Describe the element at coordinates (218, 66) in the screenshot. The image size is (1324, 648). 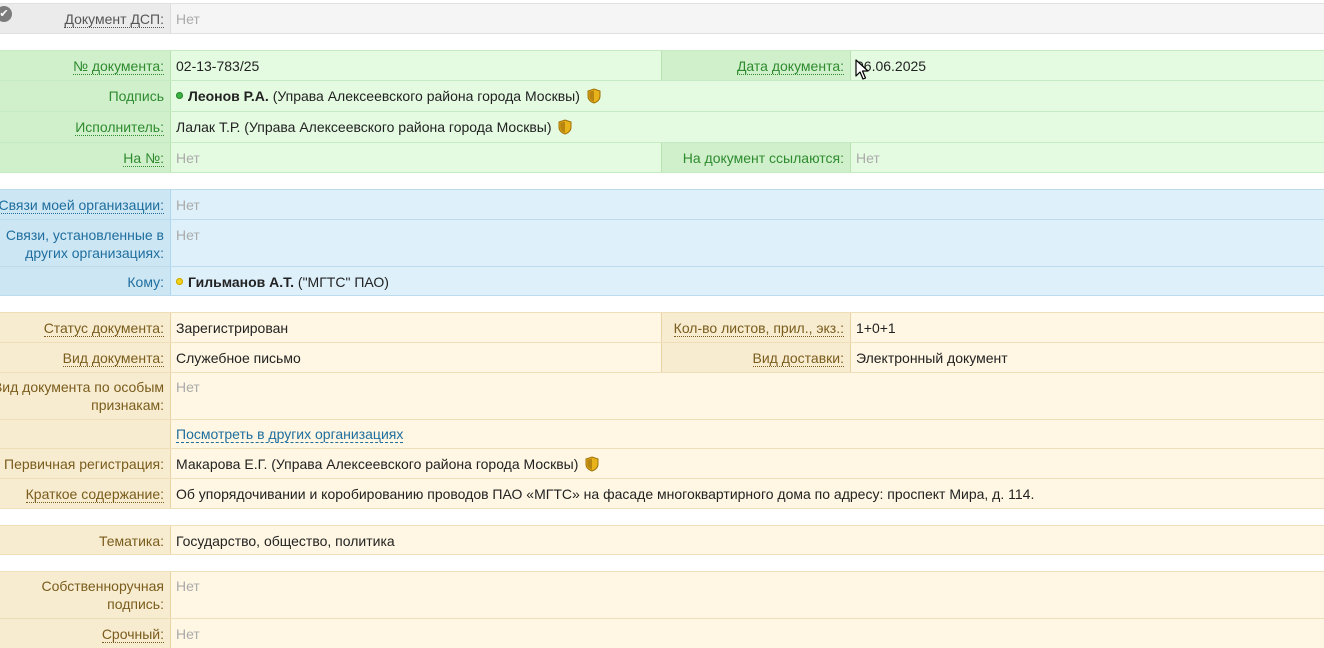
I see `doc-number-value: 02-13-783/25` at that location.